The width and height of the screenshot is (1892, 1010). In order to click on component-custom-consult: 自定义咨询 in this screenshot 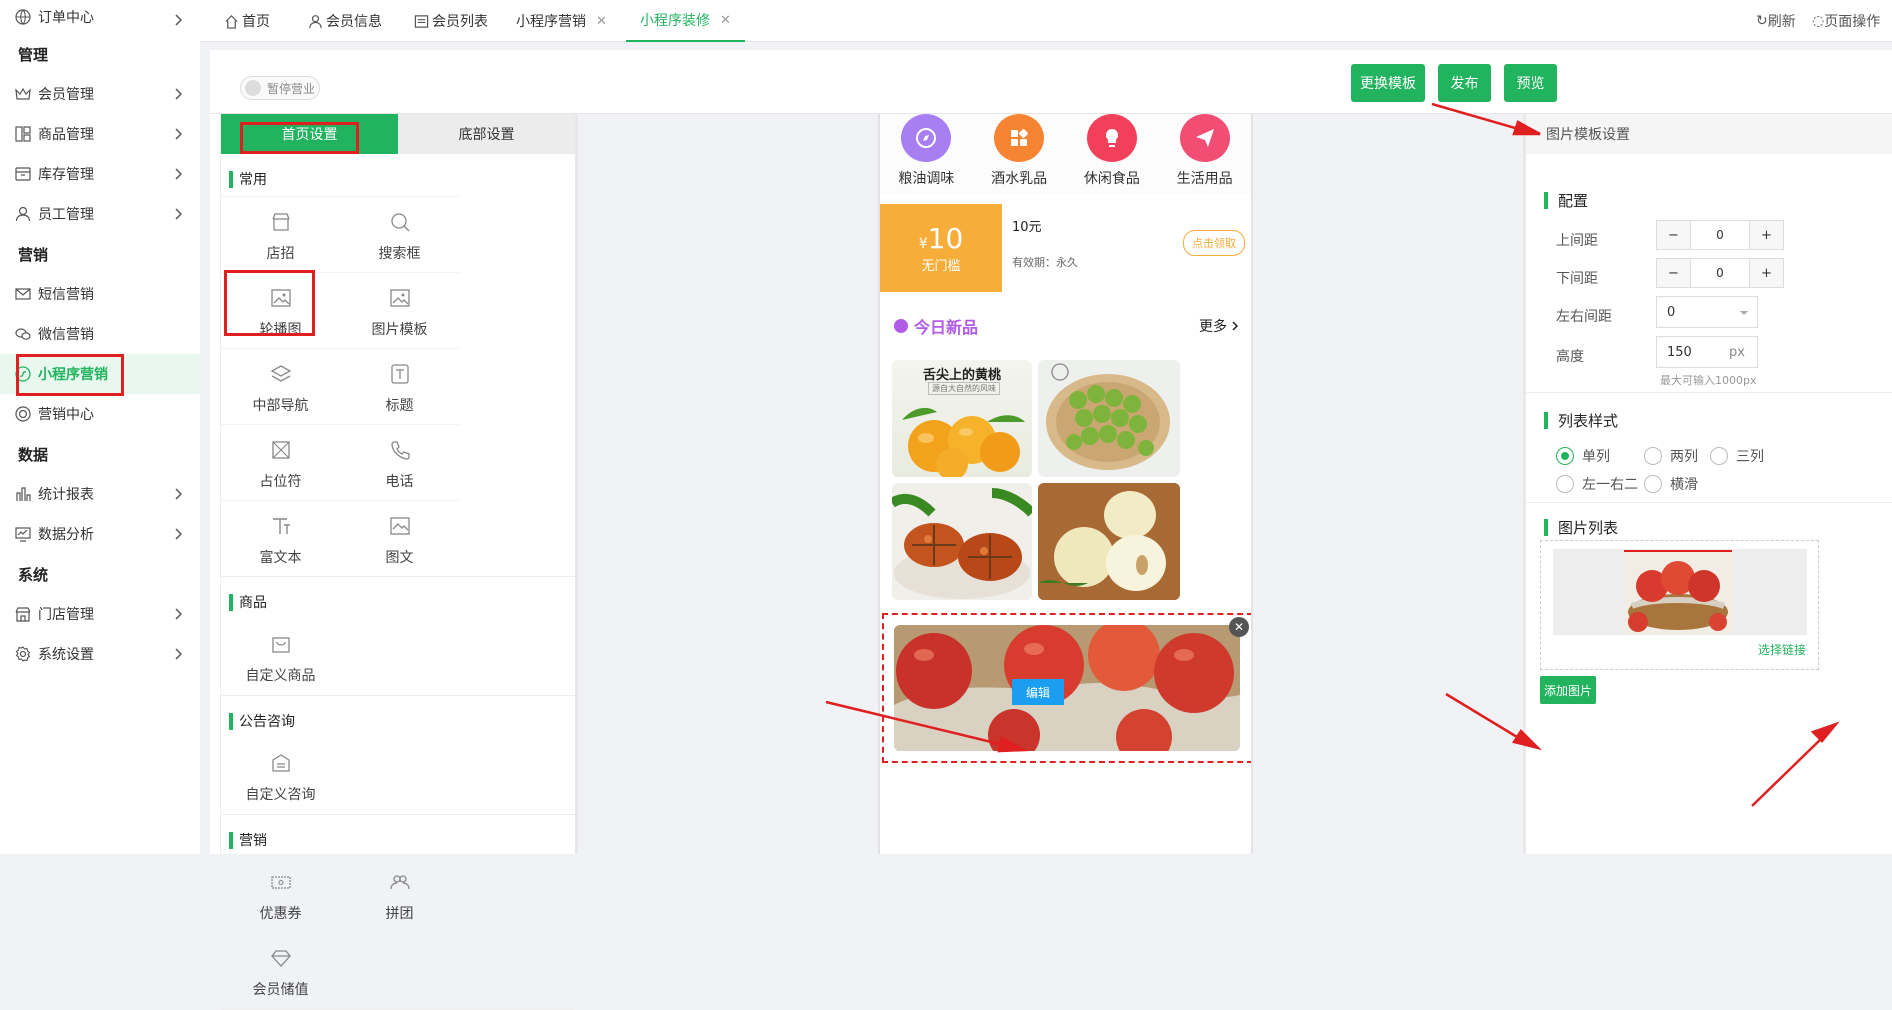, I will do `click(280, 776)`.